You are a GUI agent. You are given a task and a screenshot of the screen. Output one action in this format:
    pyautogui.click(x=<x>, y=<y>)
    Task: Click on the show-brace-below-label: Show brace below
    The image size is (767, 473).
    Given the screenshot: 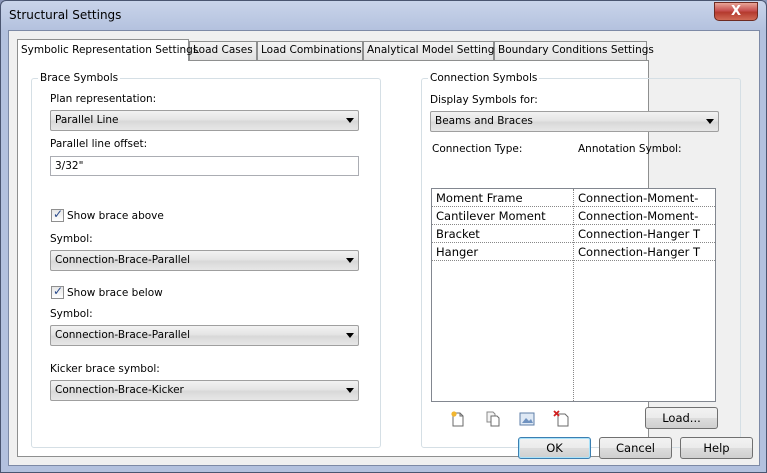 What is the action you would take?
    pyautogui.click(x=115, y=293)
    